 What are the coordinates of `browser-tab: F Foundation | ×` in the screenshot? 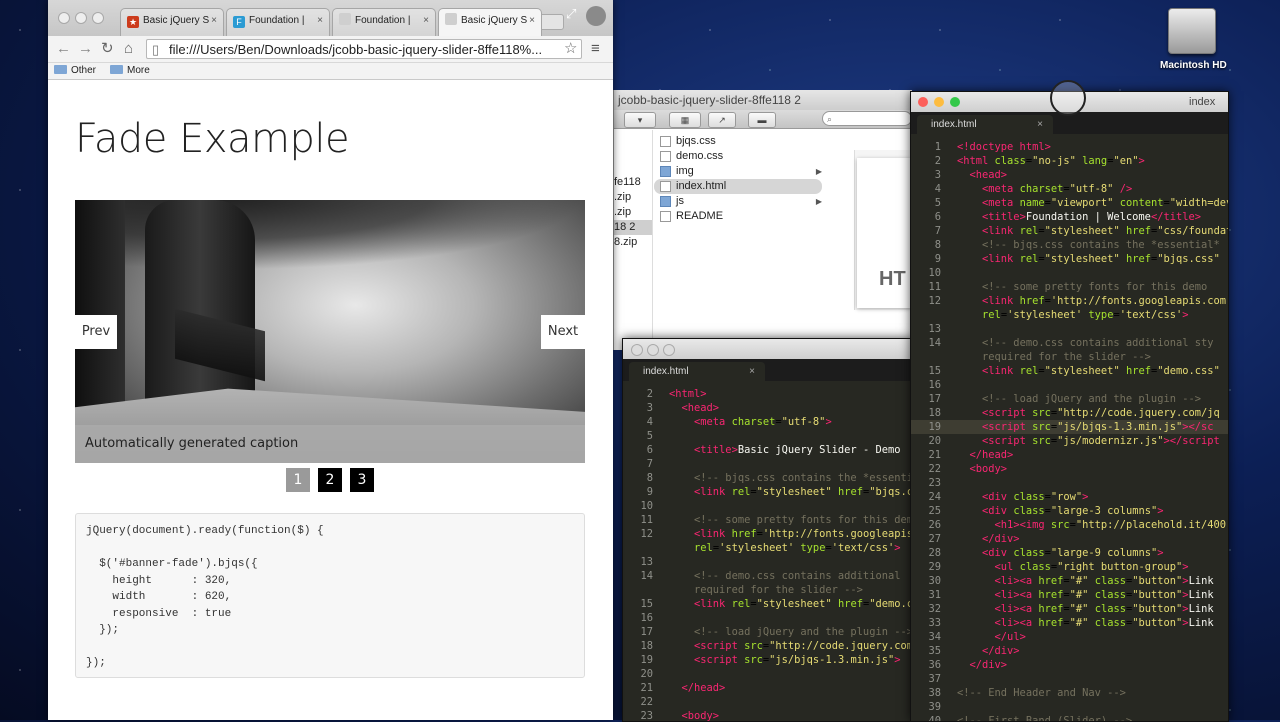 It's located at (278, 22).